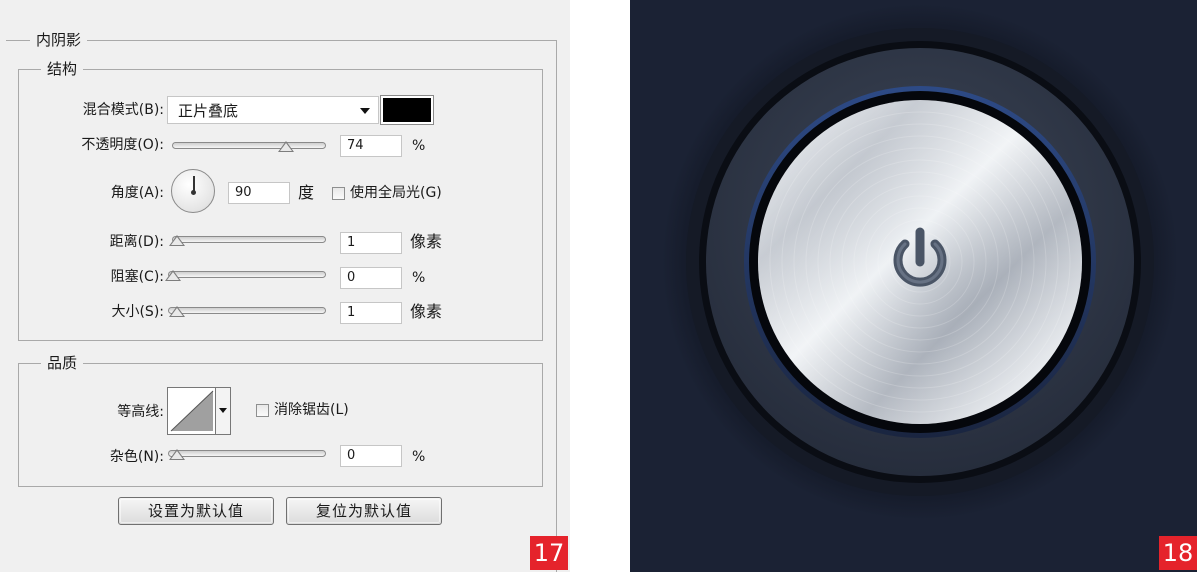 Image resolution: width=1197 pixels, height=572 pixels. I want to click on distance-unit: 像素, so click(426, 241).